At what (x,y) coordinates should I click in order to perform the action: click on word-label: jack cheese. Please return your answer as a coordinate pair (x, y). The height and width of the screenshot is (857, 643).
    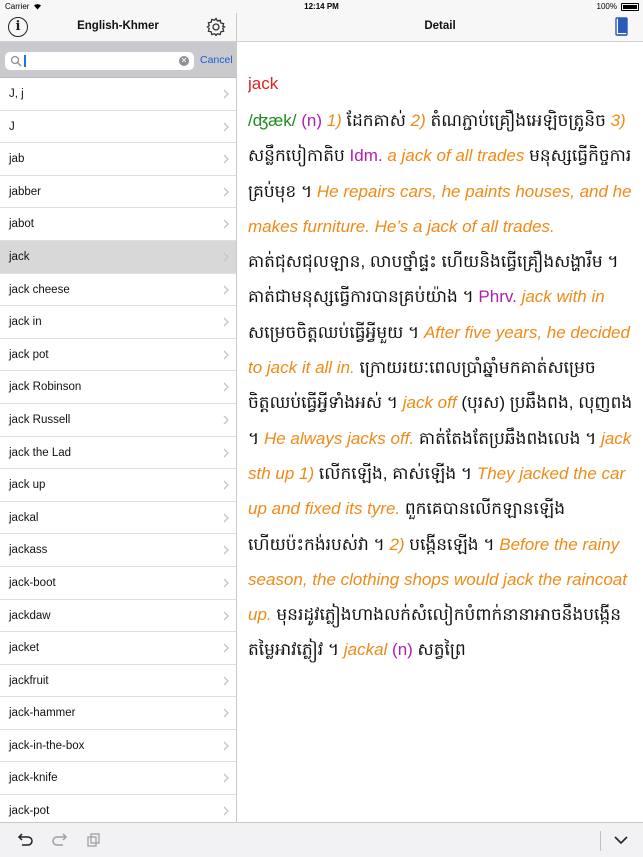
    Looking at the image, I should click on (39, 289).